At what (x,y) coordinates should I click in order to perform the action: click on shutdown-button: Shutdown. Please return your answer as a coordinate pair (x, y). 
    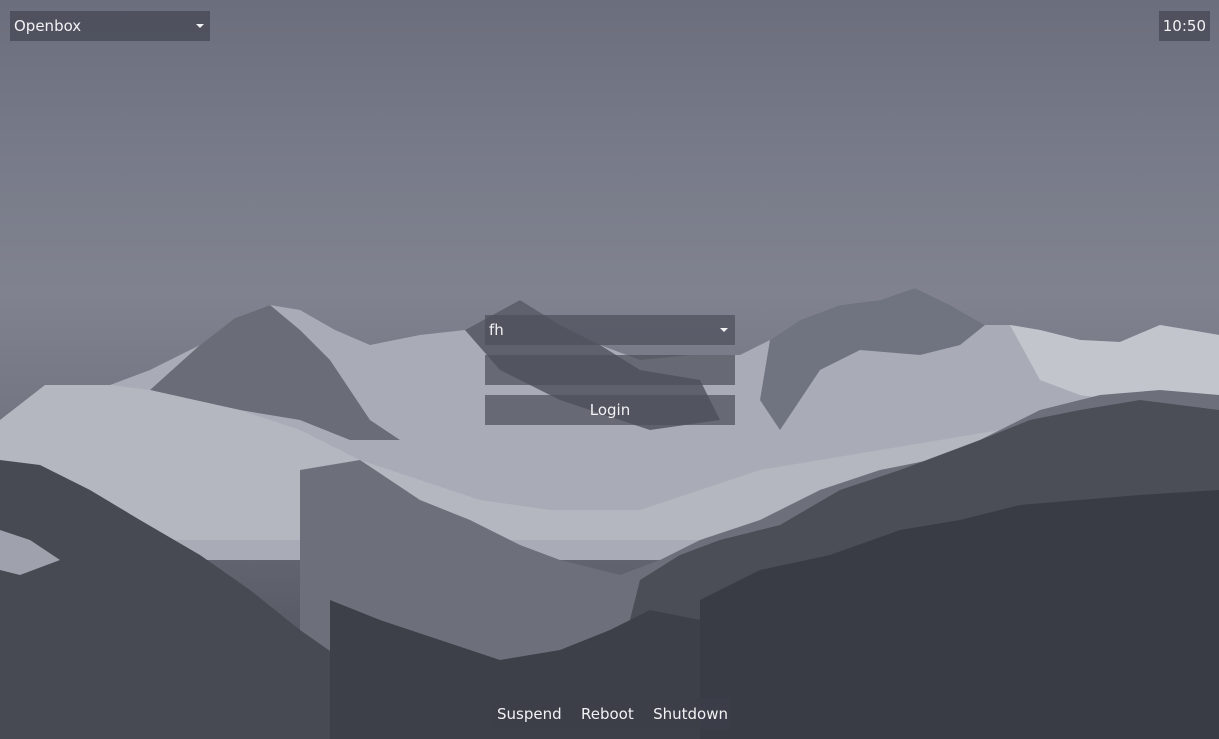
    Looking at the image, I should click on (690, 714).